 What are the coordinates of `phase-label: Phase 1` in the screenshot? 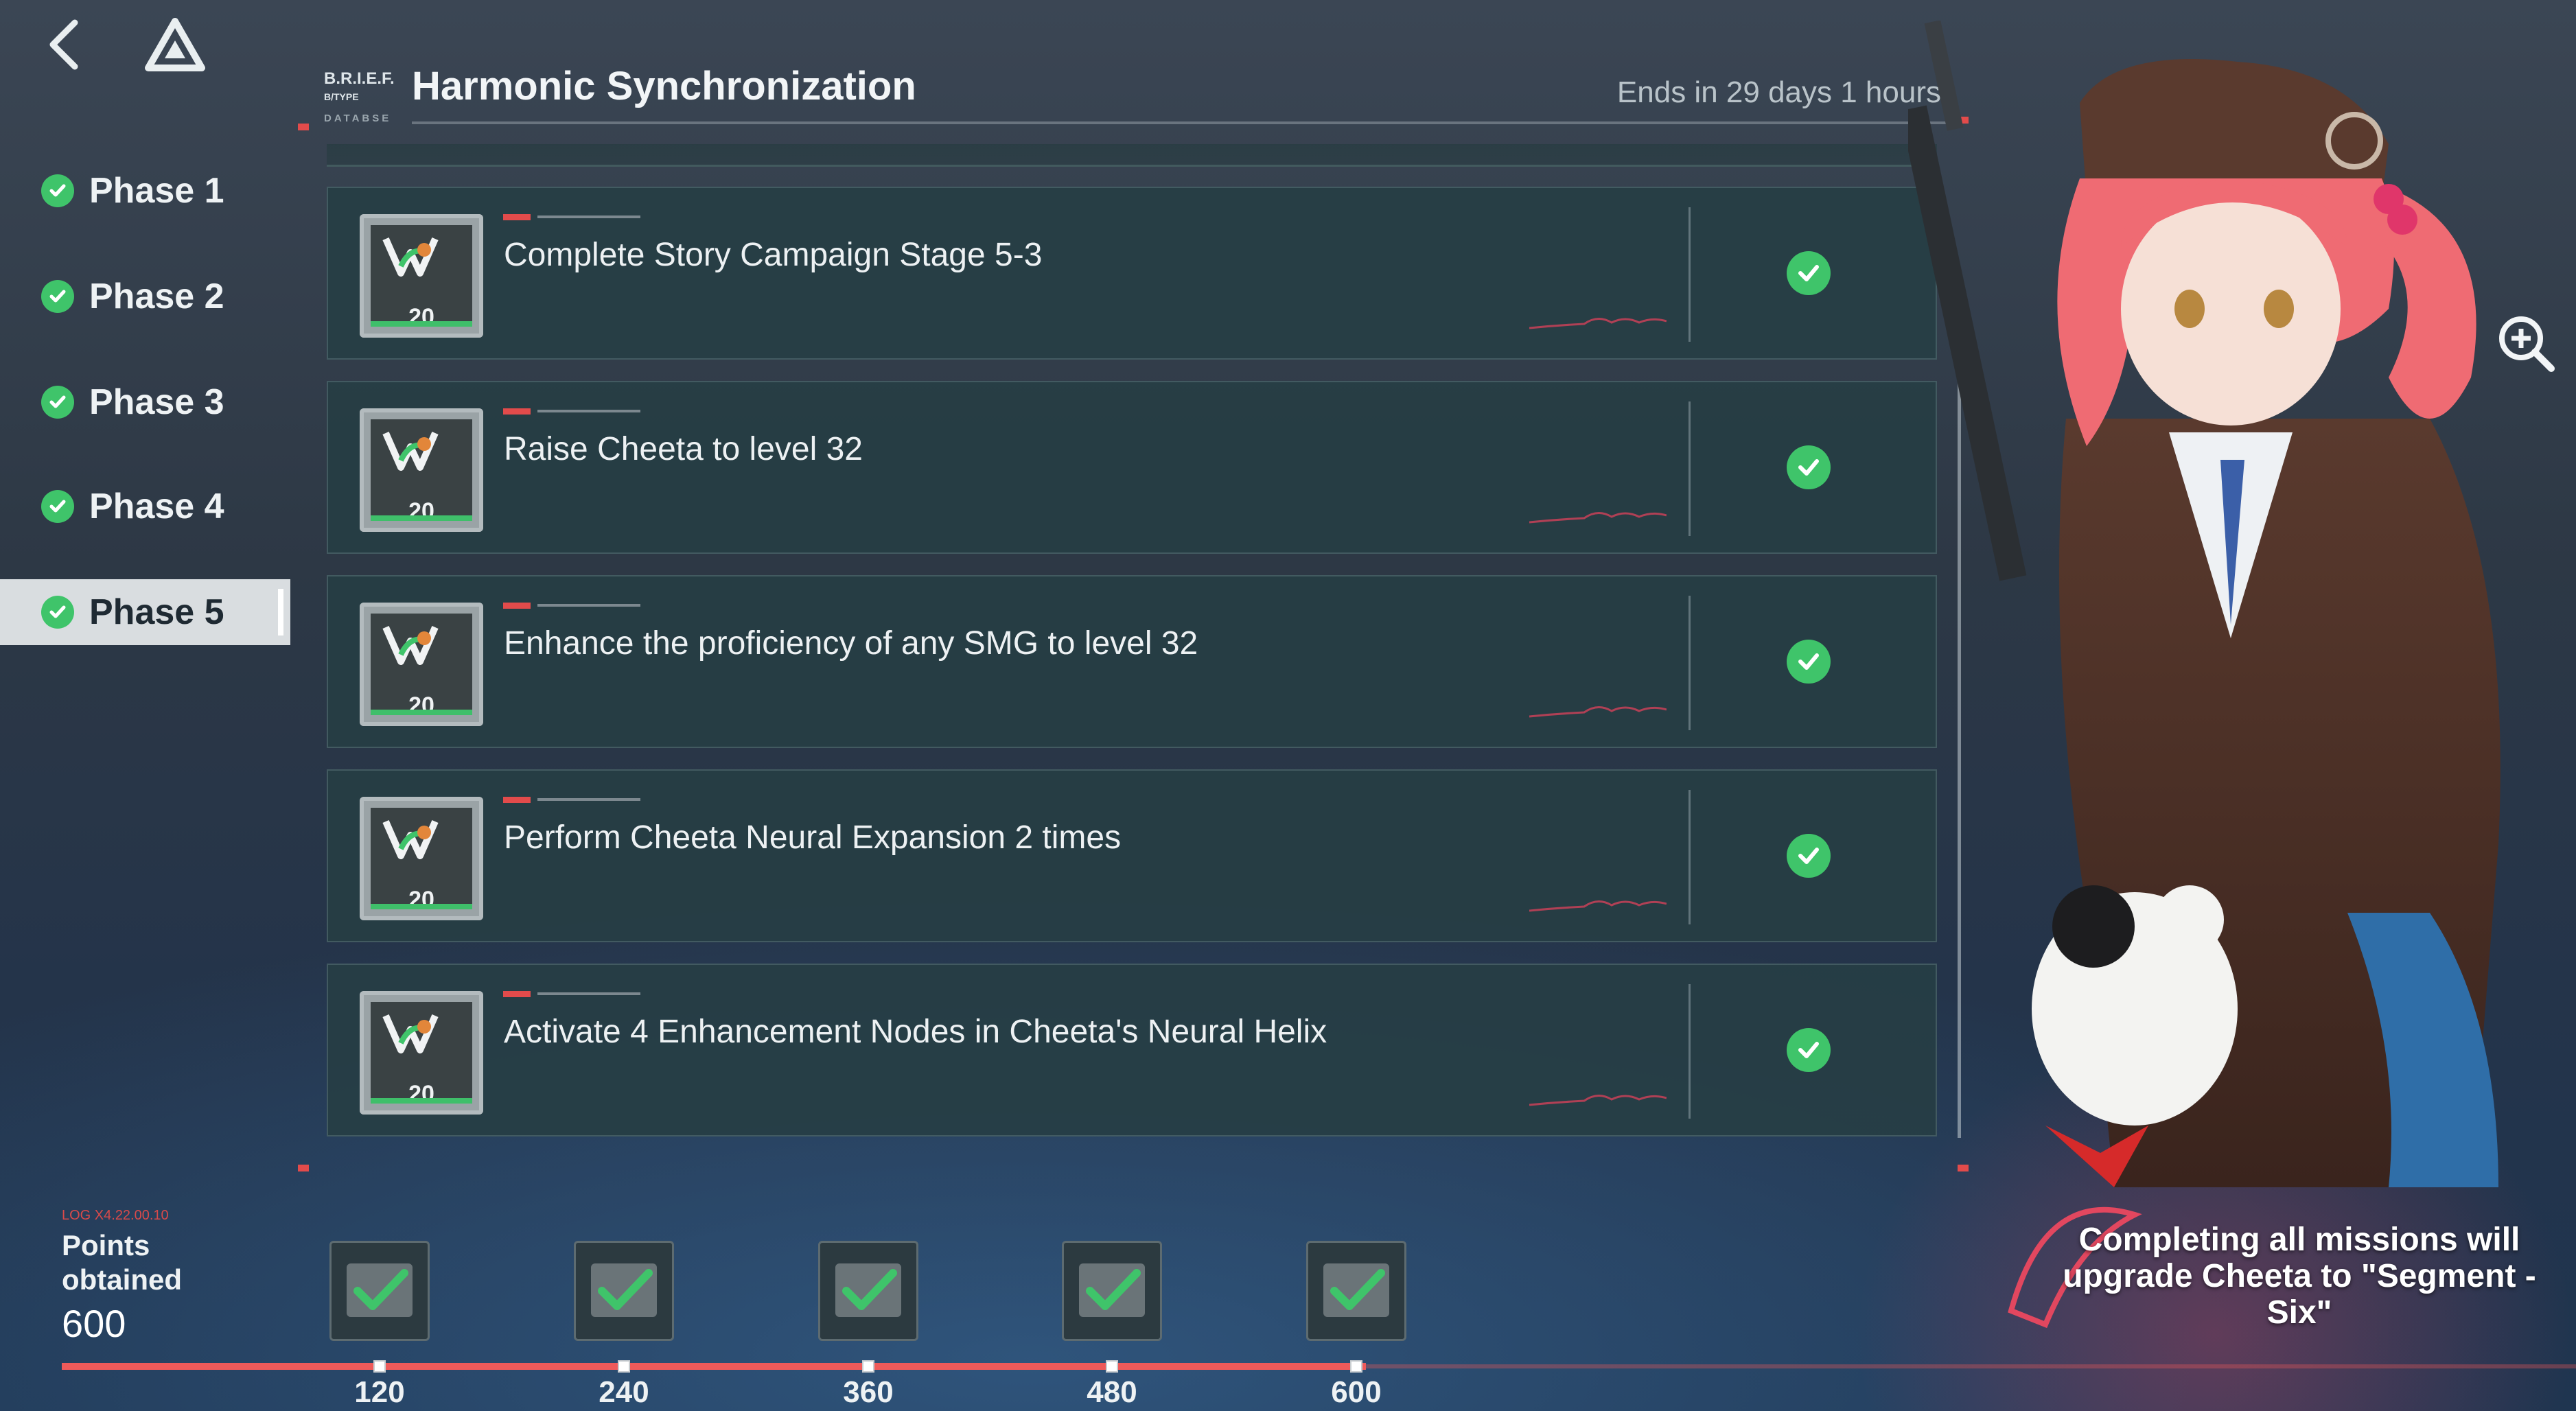 It's located at (156, 191).